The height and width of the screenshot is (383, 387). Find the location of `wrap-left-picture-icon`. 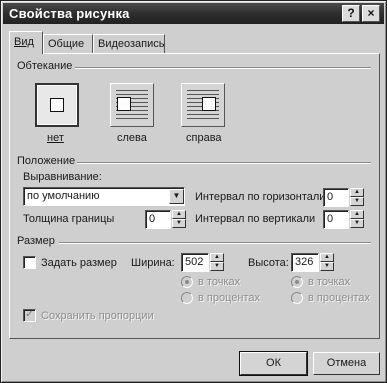

wrap-left-picture-icon is located at coordinates (124, 104).